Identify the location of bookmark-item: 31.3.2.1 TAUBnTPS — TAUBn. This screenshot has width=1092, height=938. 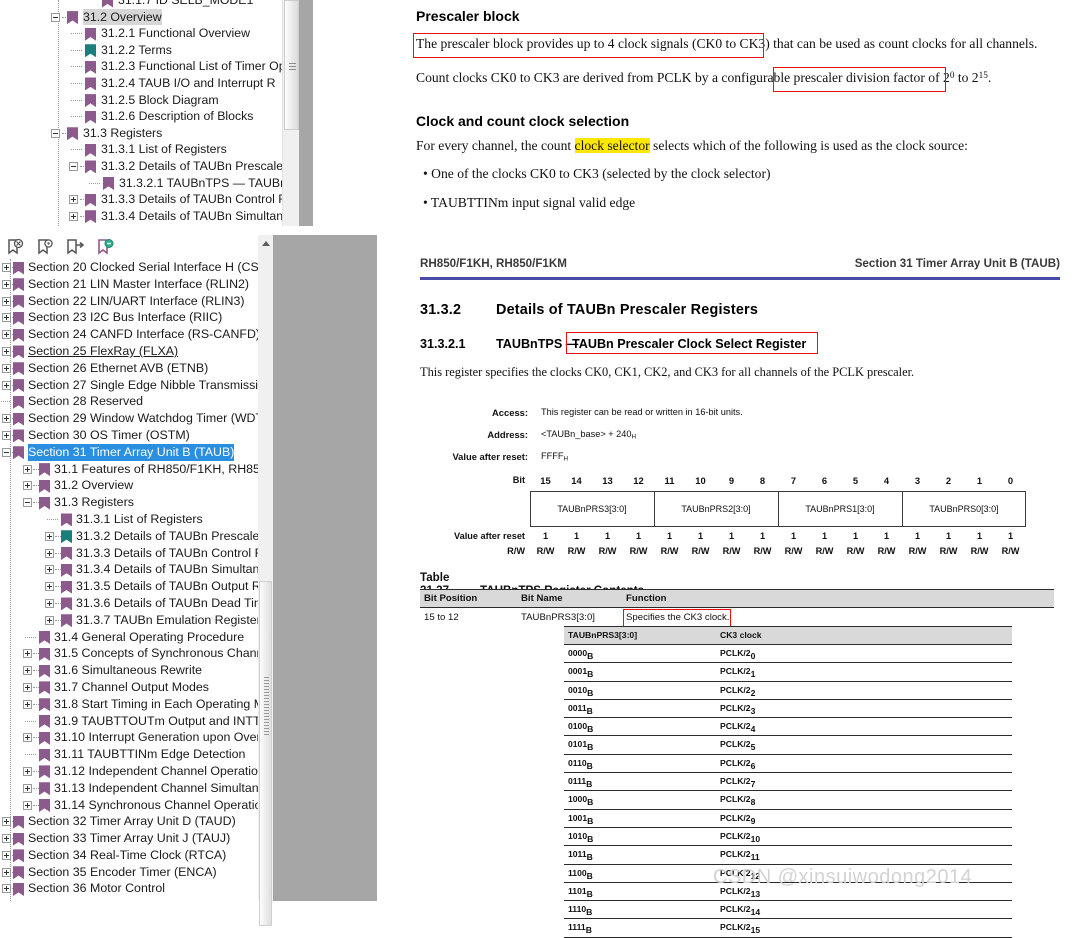
(151, 183).